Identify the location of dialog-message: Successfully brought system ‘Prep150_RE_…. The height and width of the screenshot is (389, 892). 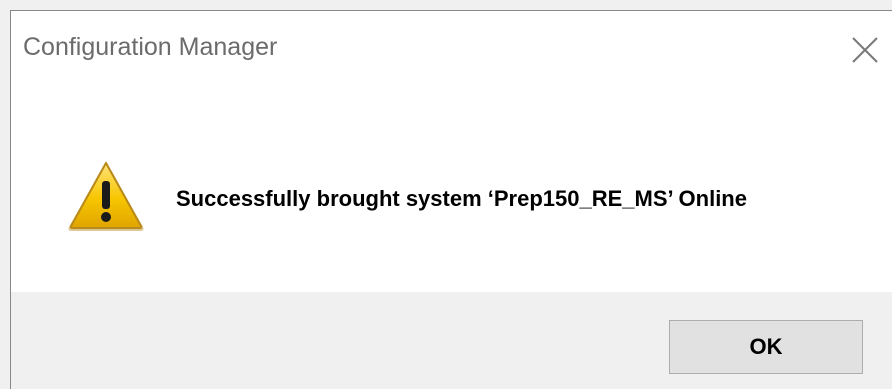
(461, 198).